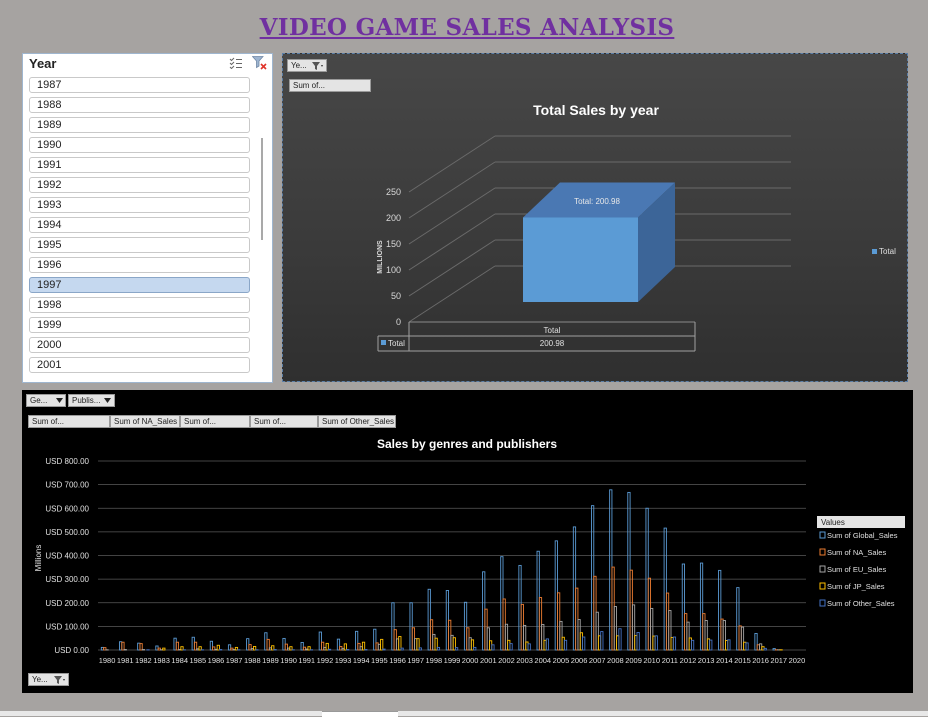 This screenshot has width=928, height=717. What do you see at coordinates (360, 714) in the screenshot?
I see `active-sheet-tab` at bounding box center [360, 714].